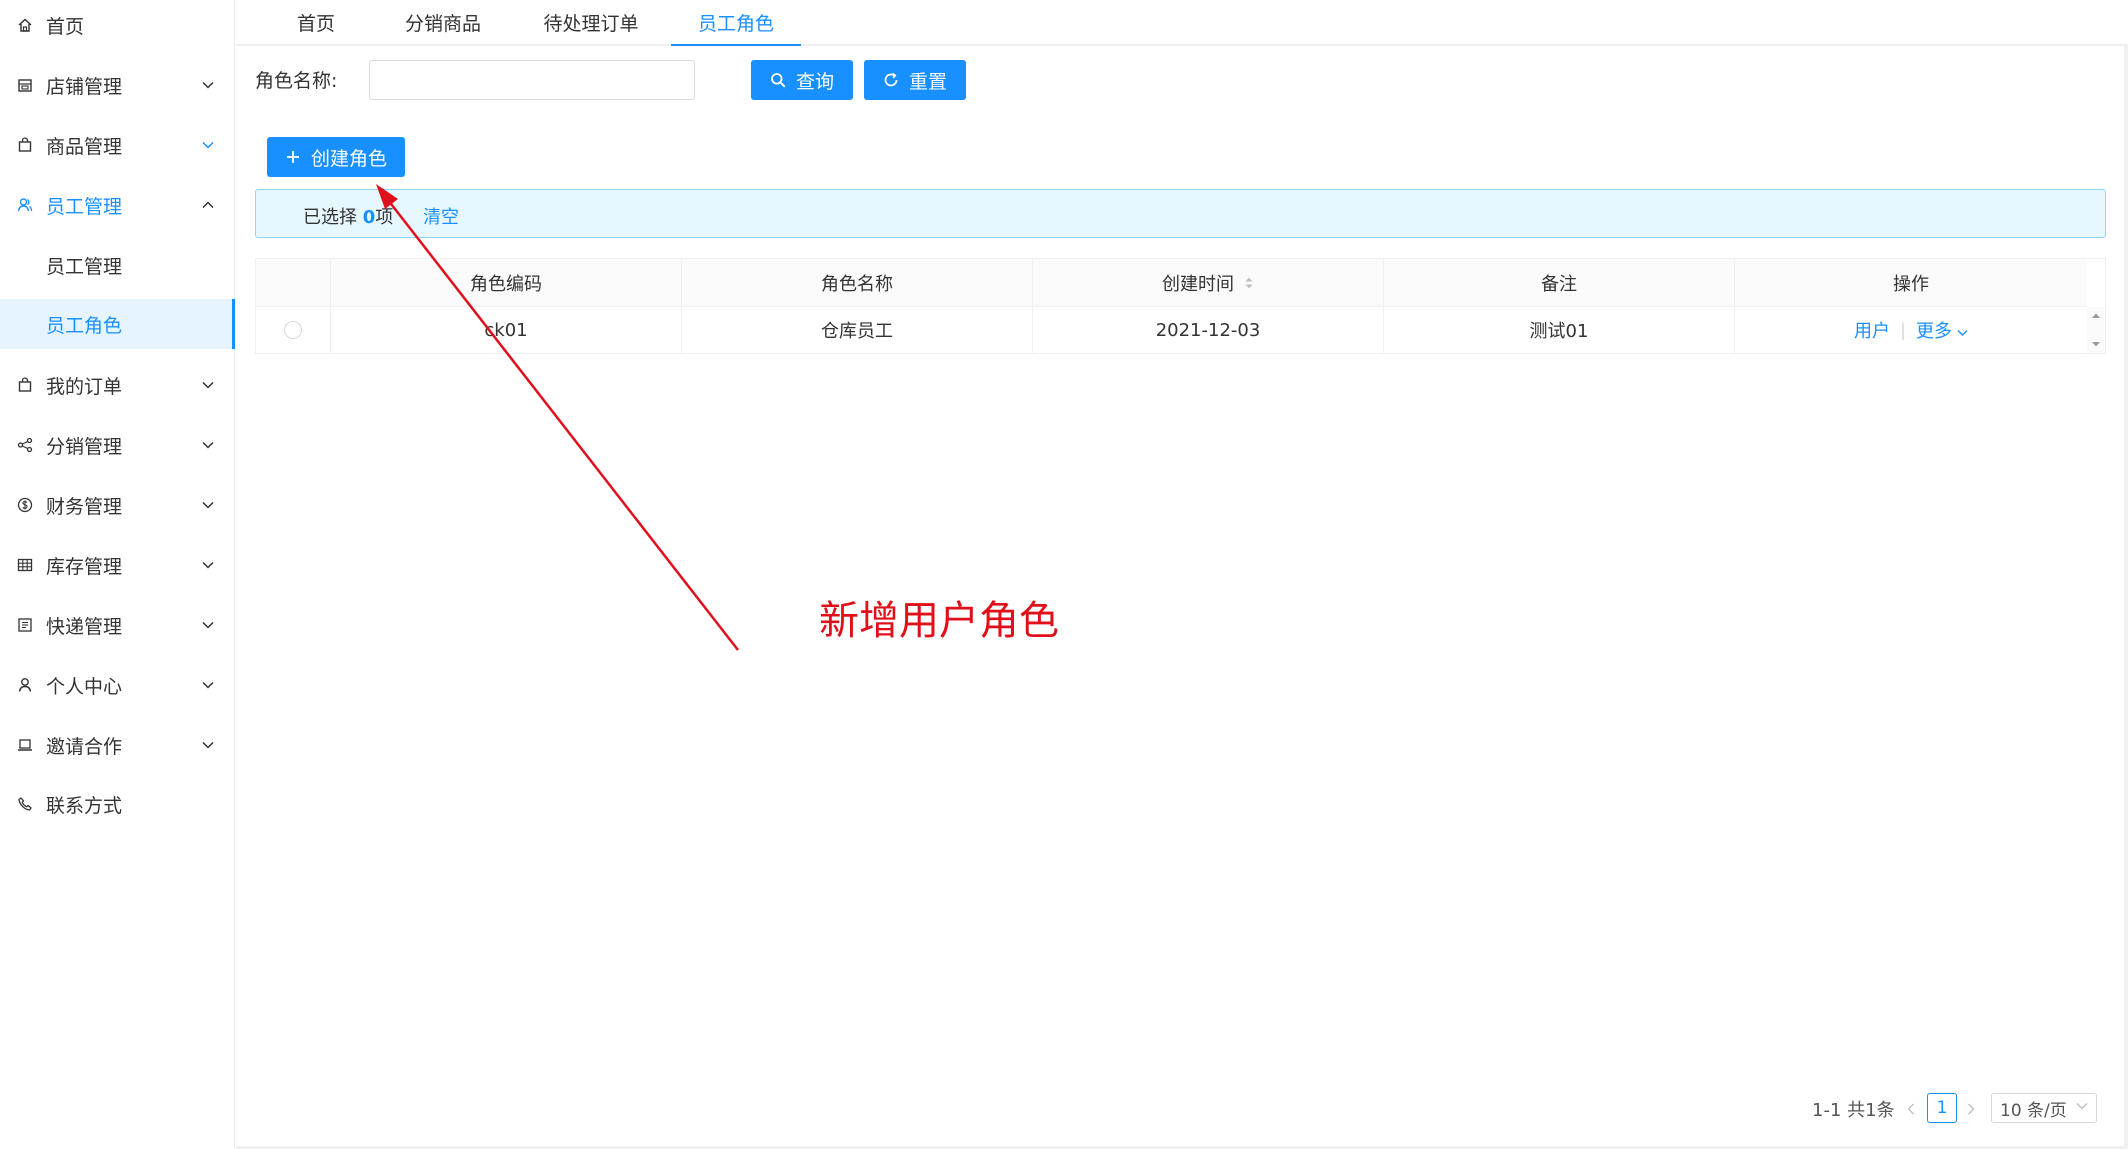 The image size is (2128, 1149). Describe the element at coordinates (84, 446) in the screenshot. I see `sidebar-item-label: 分销管理` at that location.